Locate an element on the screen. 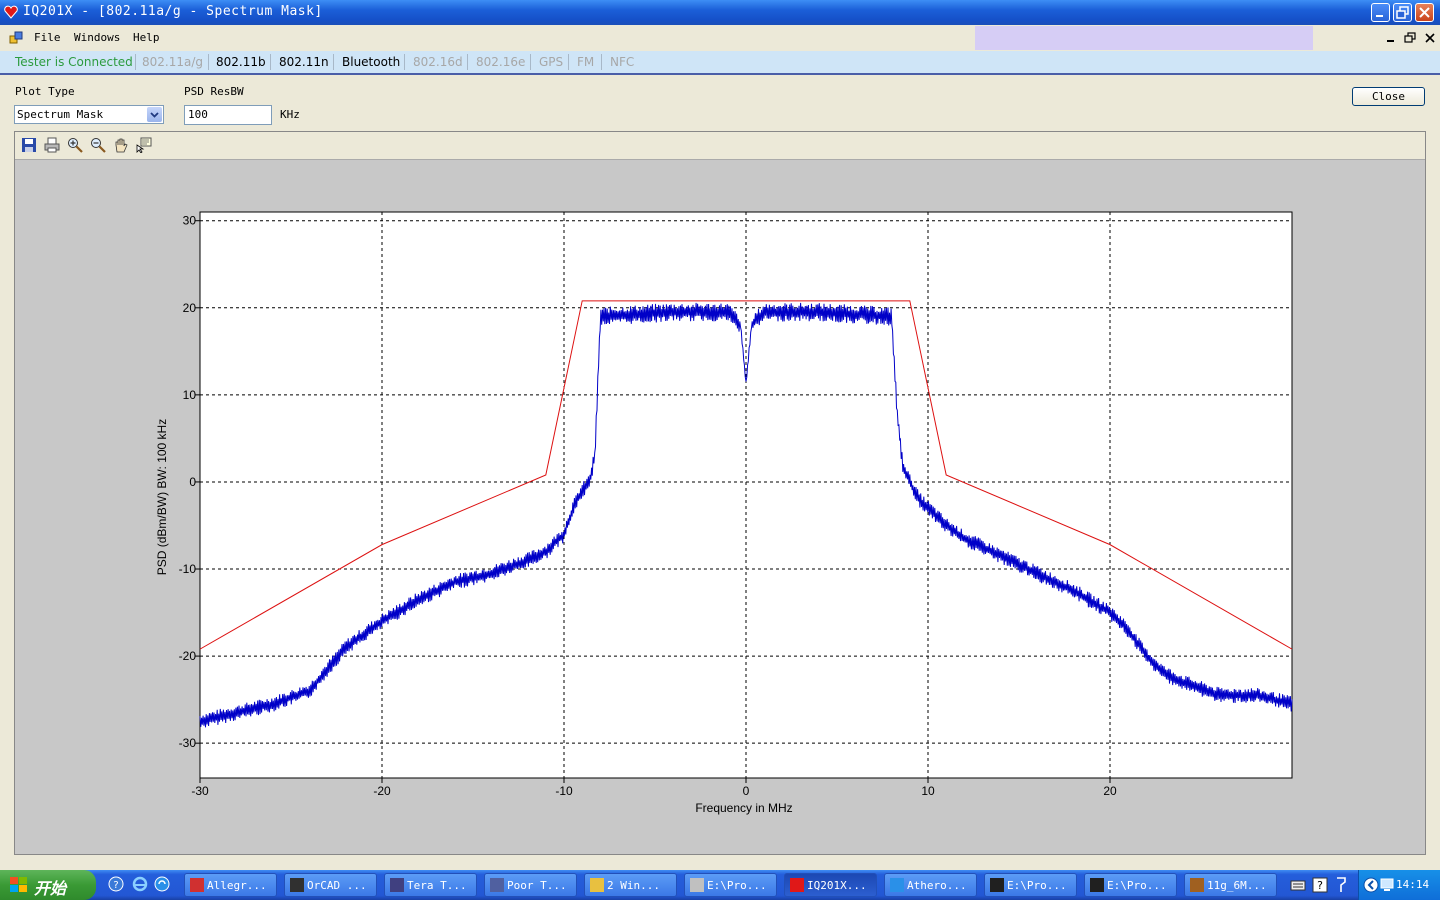 This screenshot has width=1440, height=900. keyboard-icon is located at coordinates (1298, 885).